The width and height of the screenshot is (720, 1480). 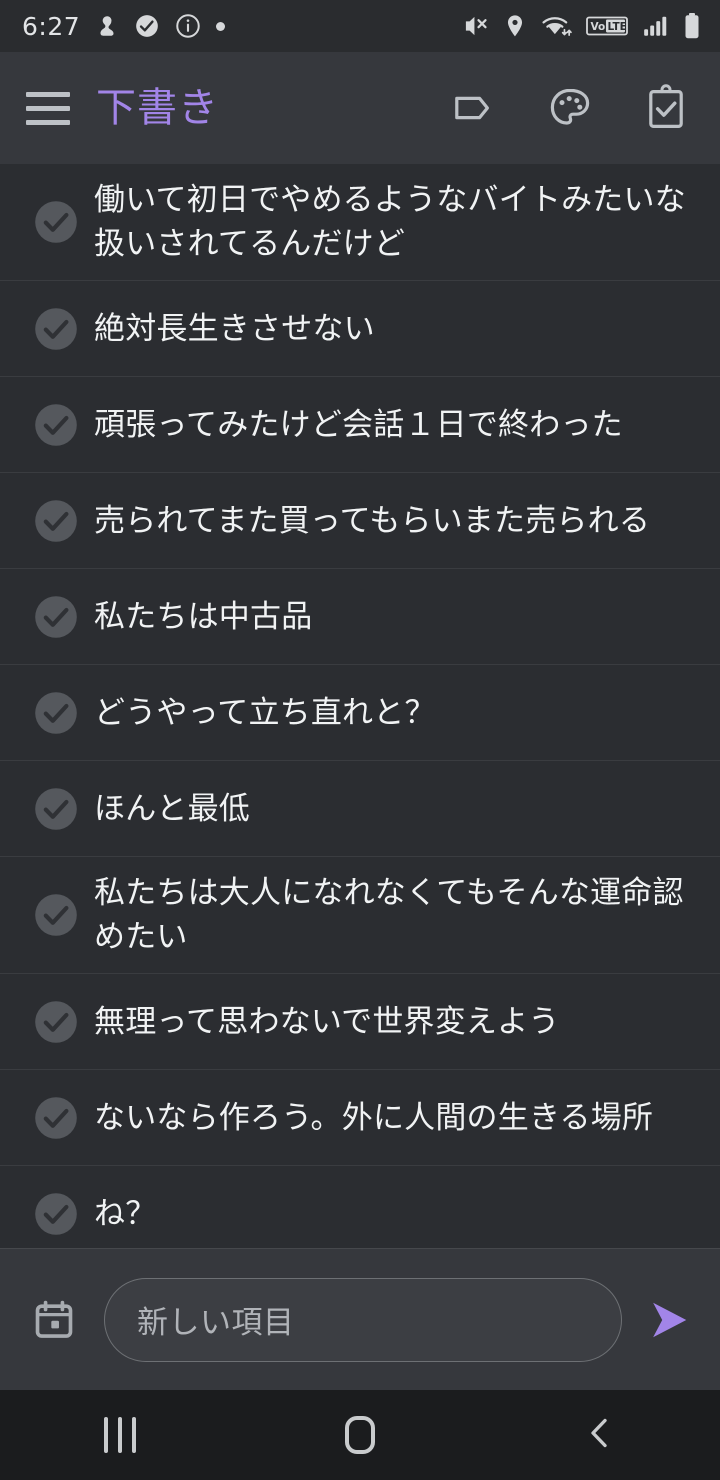 I want to click on list-item: ないなら作ろう。外に人間の生きる場所, so click(x=360, y=1118).